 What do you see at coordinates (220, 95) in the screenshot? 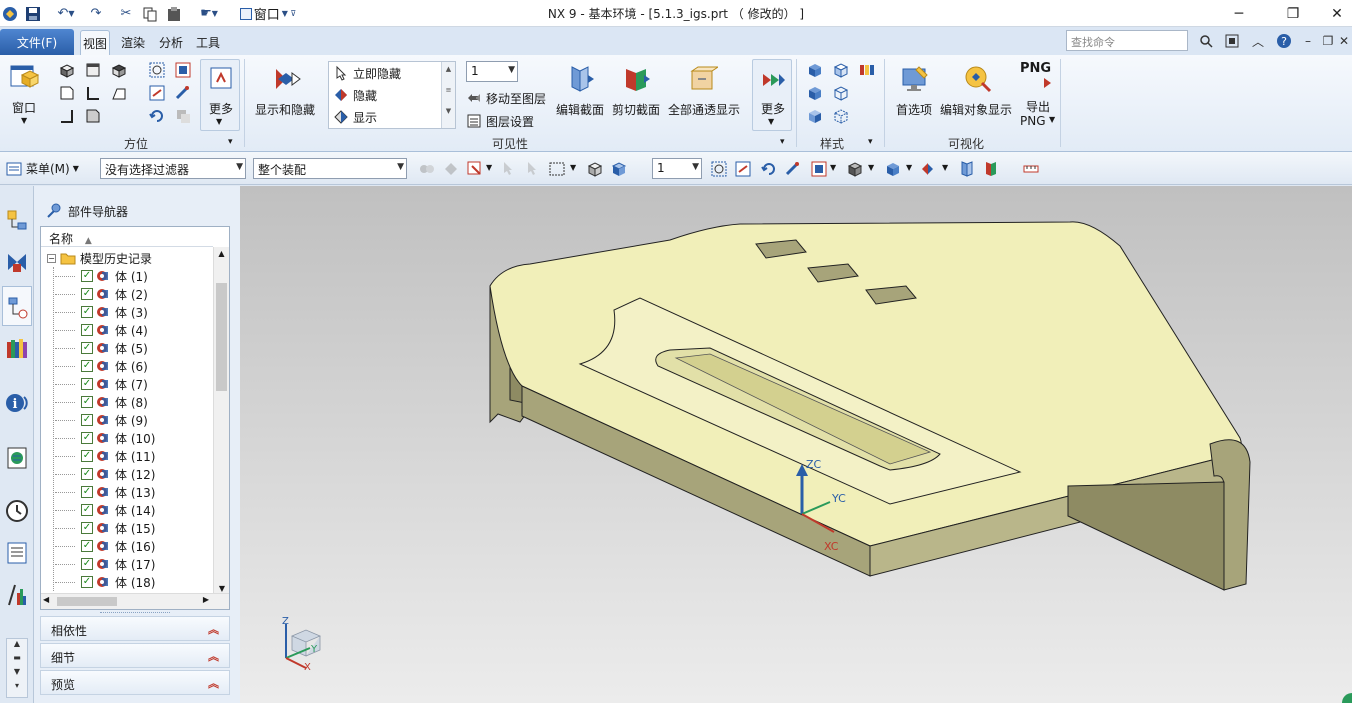
I see `orientation-more-button: 更多 ▼` at bounding box center [220, 95].